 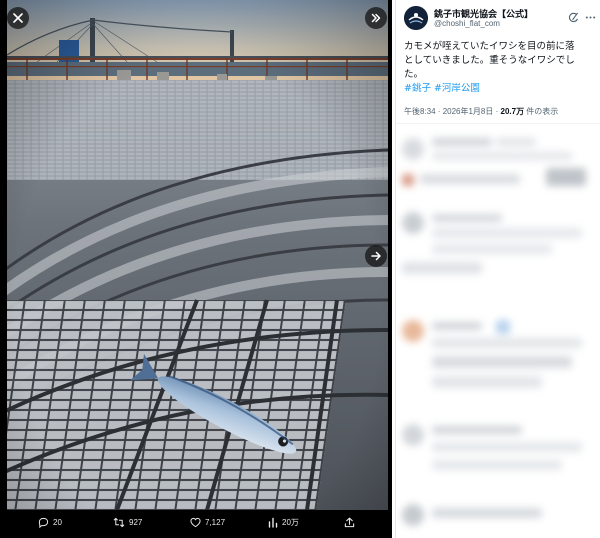 What do you see at coordinates (57, 522) in the screenshot?
I see `reply-count: 20` at bounding box center [57, 522].